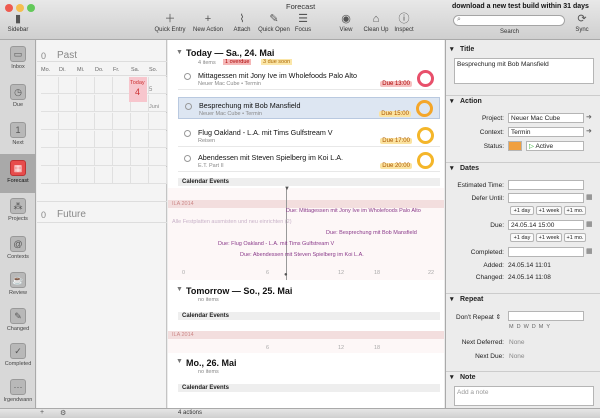 This screenshot has width=600, height=418. What do you see at coordinates (18, 59) in the screenshot?
I see `sidebar-item-inbox: ▭ Inbox` at bounding box center [18, 59].